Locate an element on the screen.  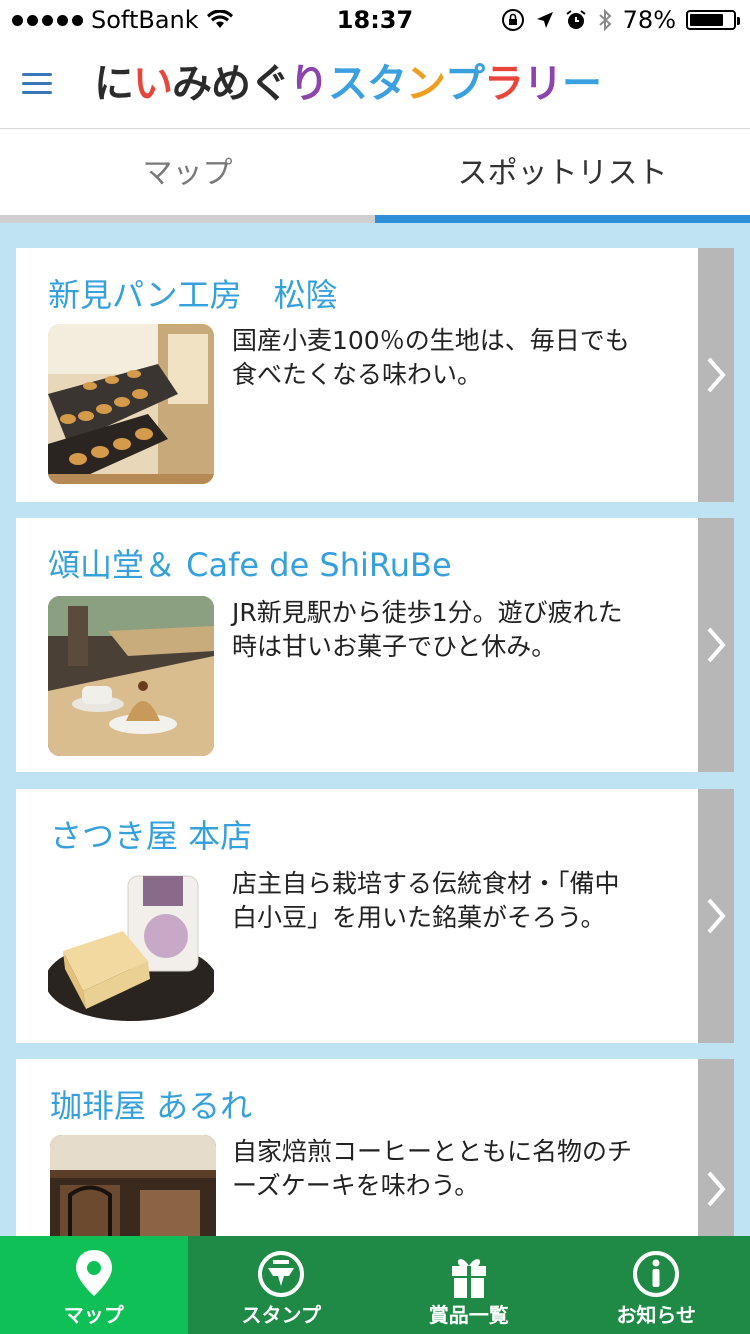
nav-map: マップ is located at coordinates (94, 1285).